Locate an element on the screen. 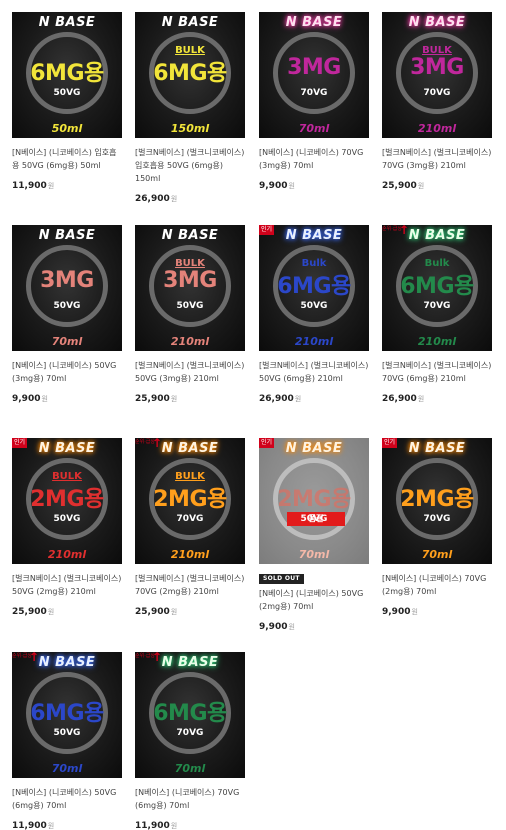  product-thumbnail: N BASE Bulk 6MG용 70VG 210ml 순위·급상 ↑ is located at coordinates (437, 288).